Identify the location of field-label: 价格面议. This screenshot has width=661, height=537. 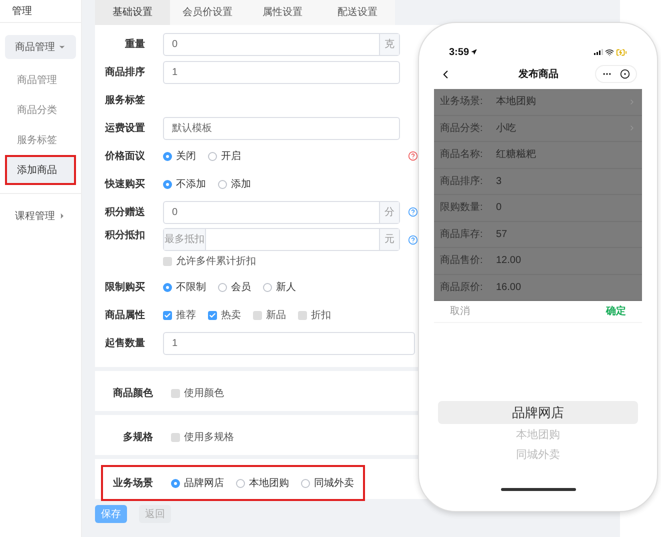
(124, 157).